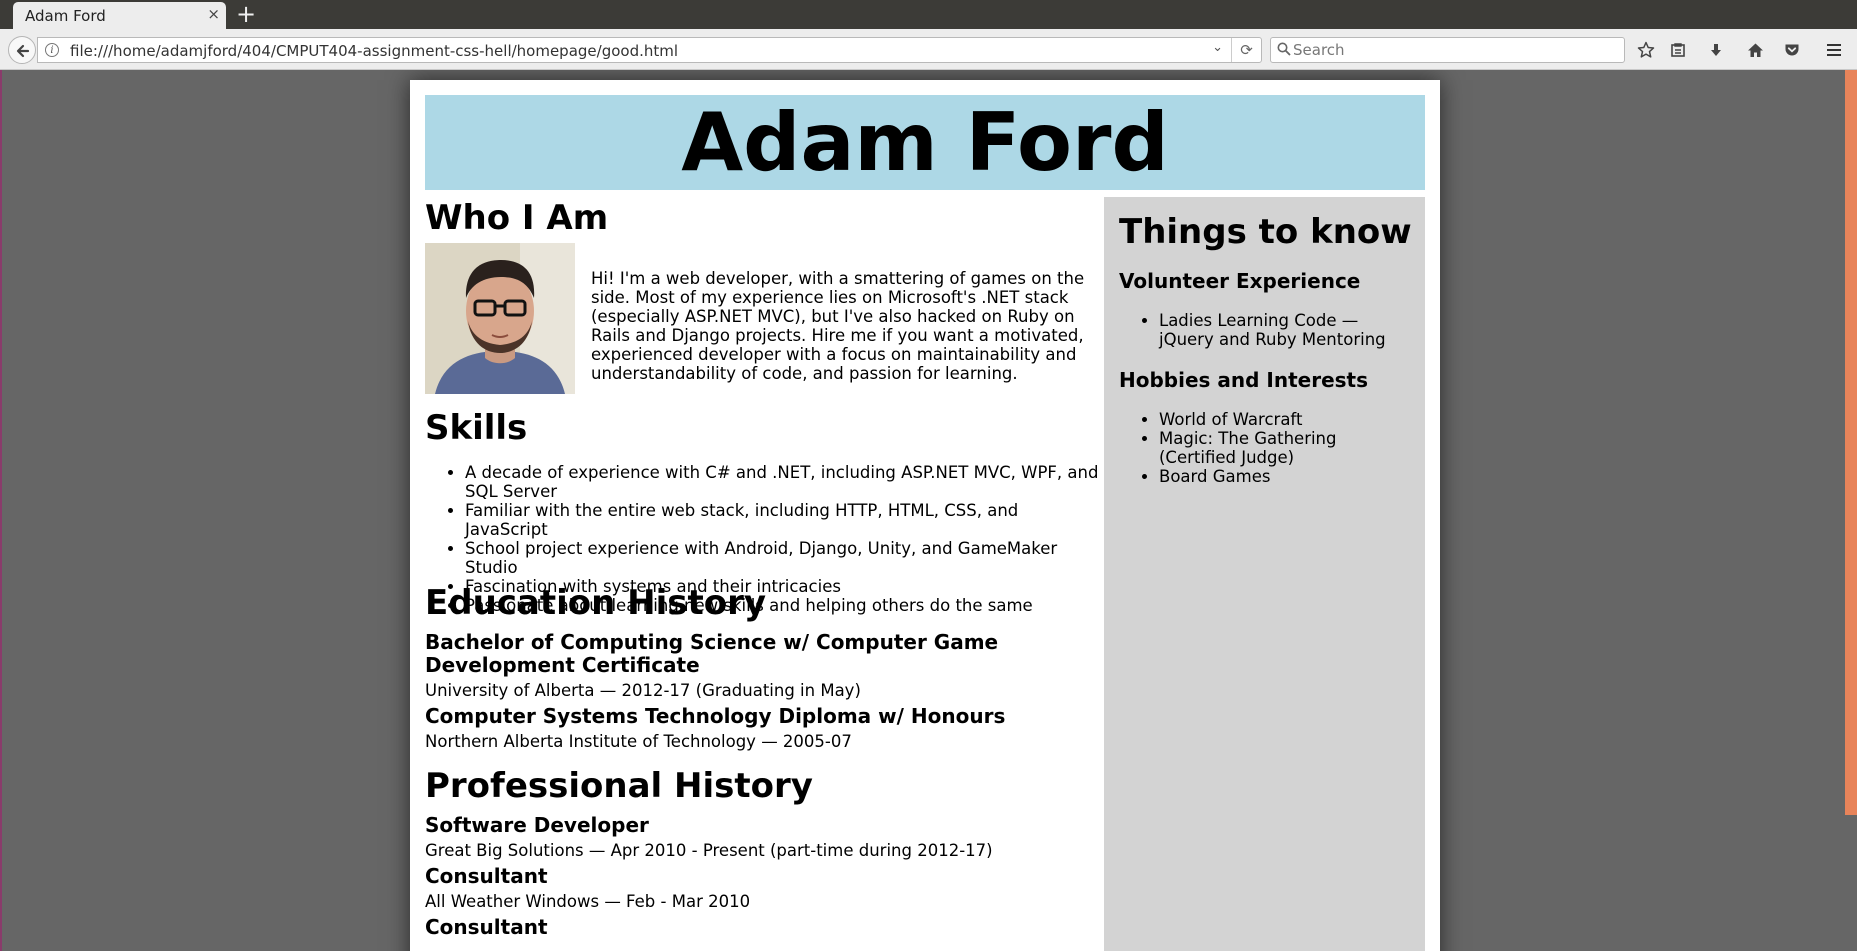 The width and height of the screenshot is (1857, 951). What do you see at coordinates (1286, 476) in the screenshot?
I see `list-item: Board Games` at bounding box center [1286, 476].